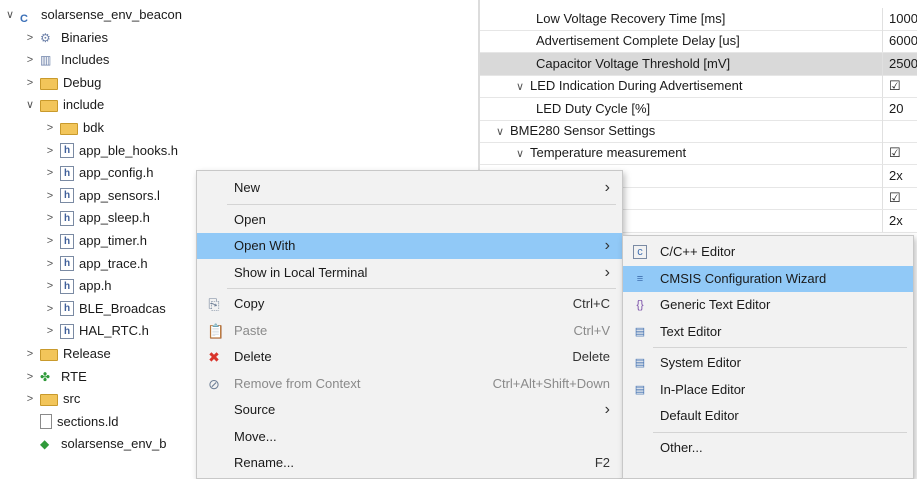  I want to click on config-label-text: LED Duty Cycle [%], so click(593, 108).